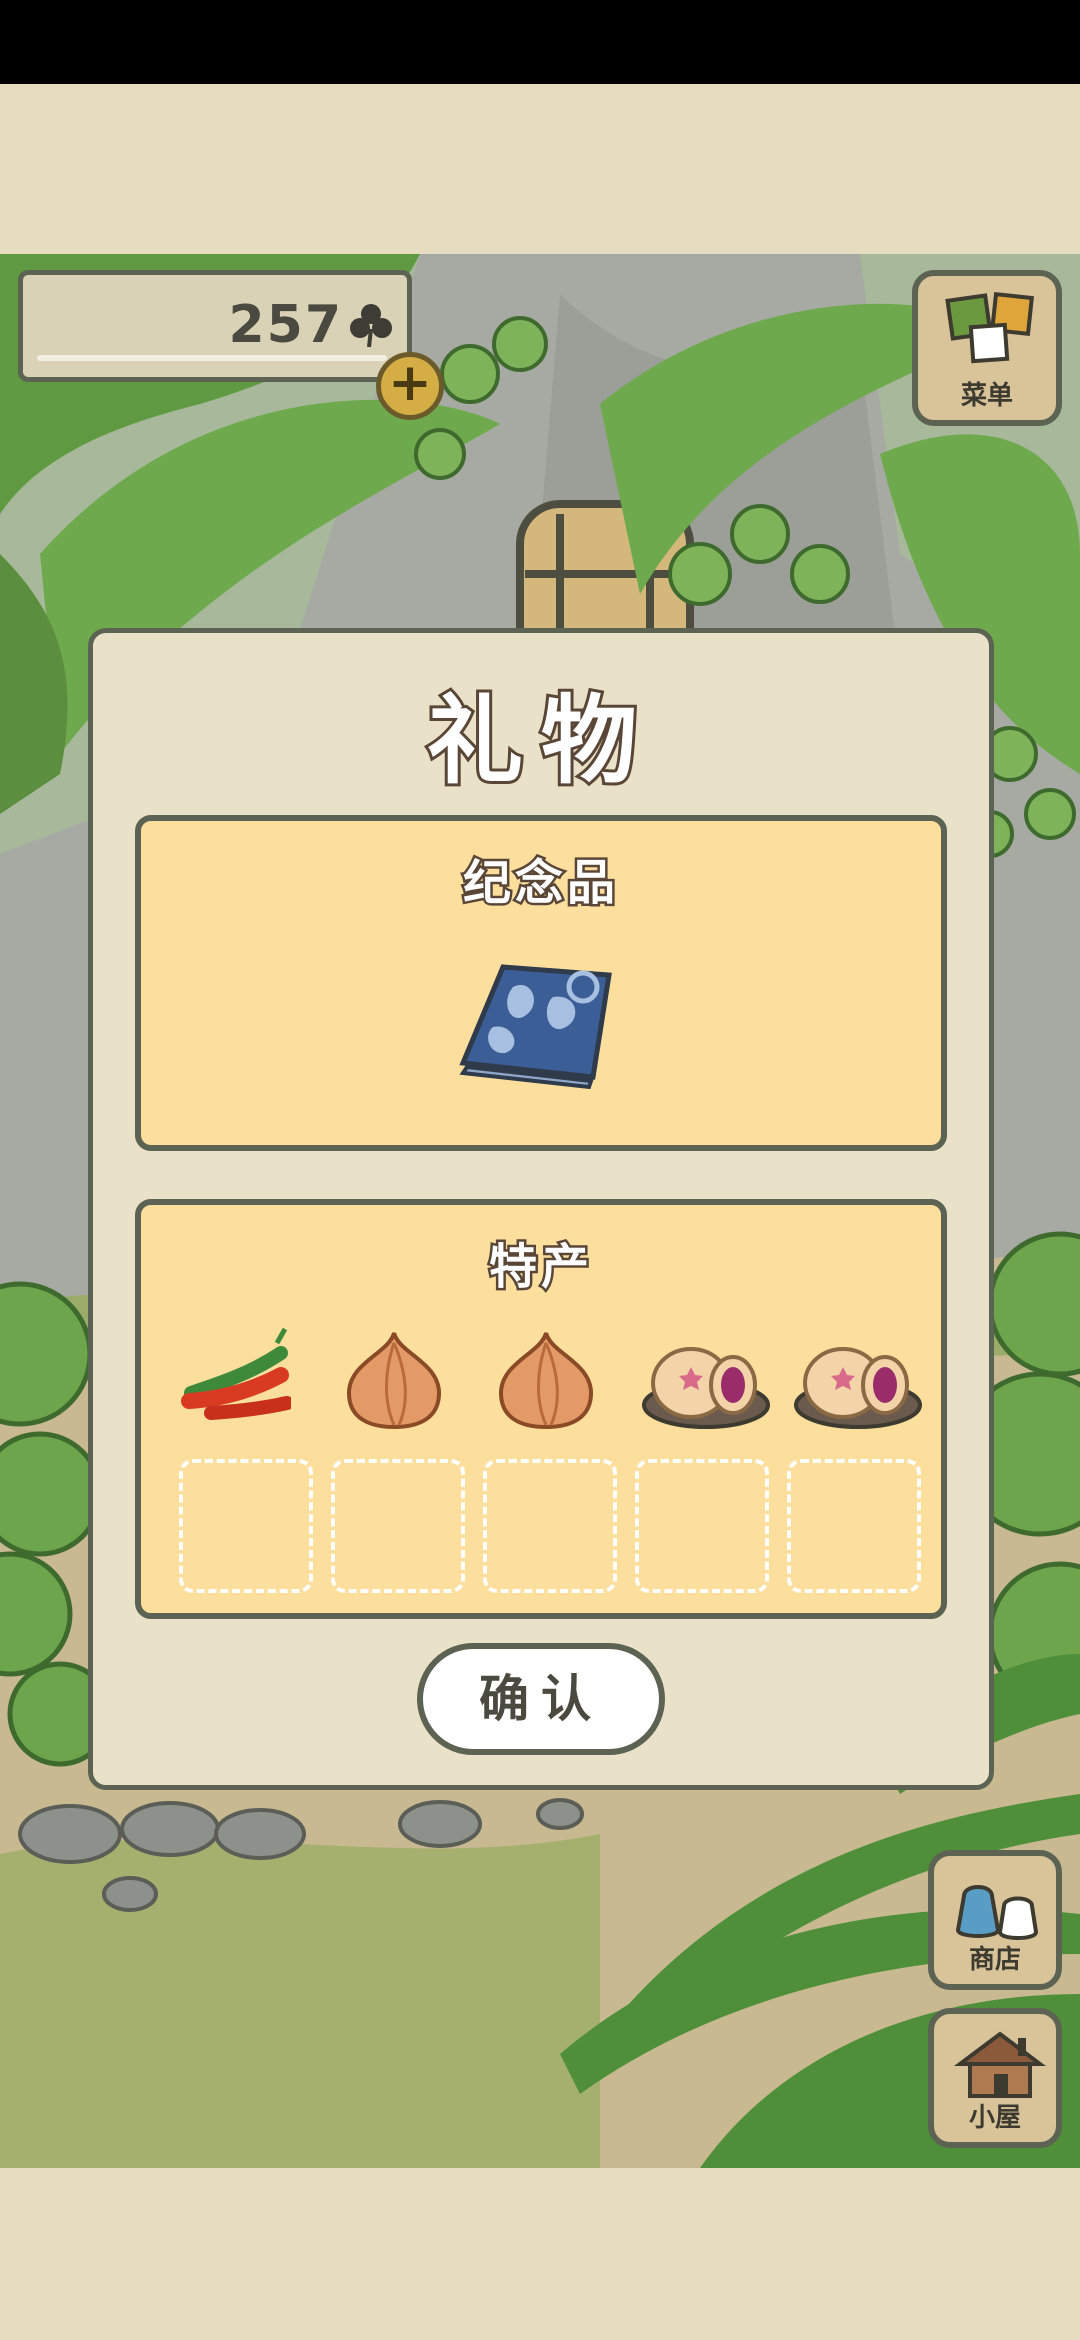 This screenshot has height=2340, width=1080. Describe the element at coordinates (989, 328) in the screenshot. I see `menu-icon` at that location.